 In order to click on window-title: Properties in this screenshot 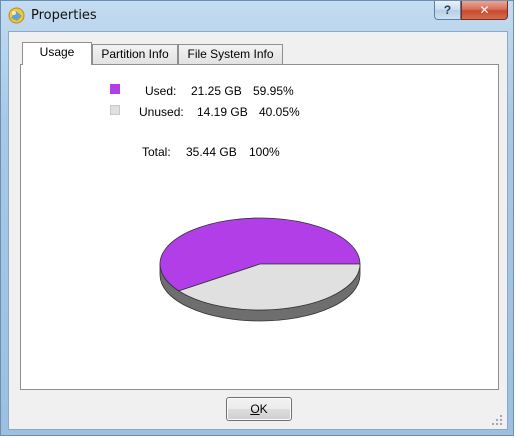, I will do `click(64, 15)`.